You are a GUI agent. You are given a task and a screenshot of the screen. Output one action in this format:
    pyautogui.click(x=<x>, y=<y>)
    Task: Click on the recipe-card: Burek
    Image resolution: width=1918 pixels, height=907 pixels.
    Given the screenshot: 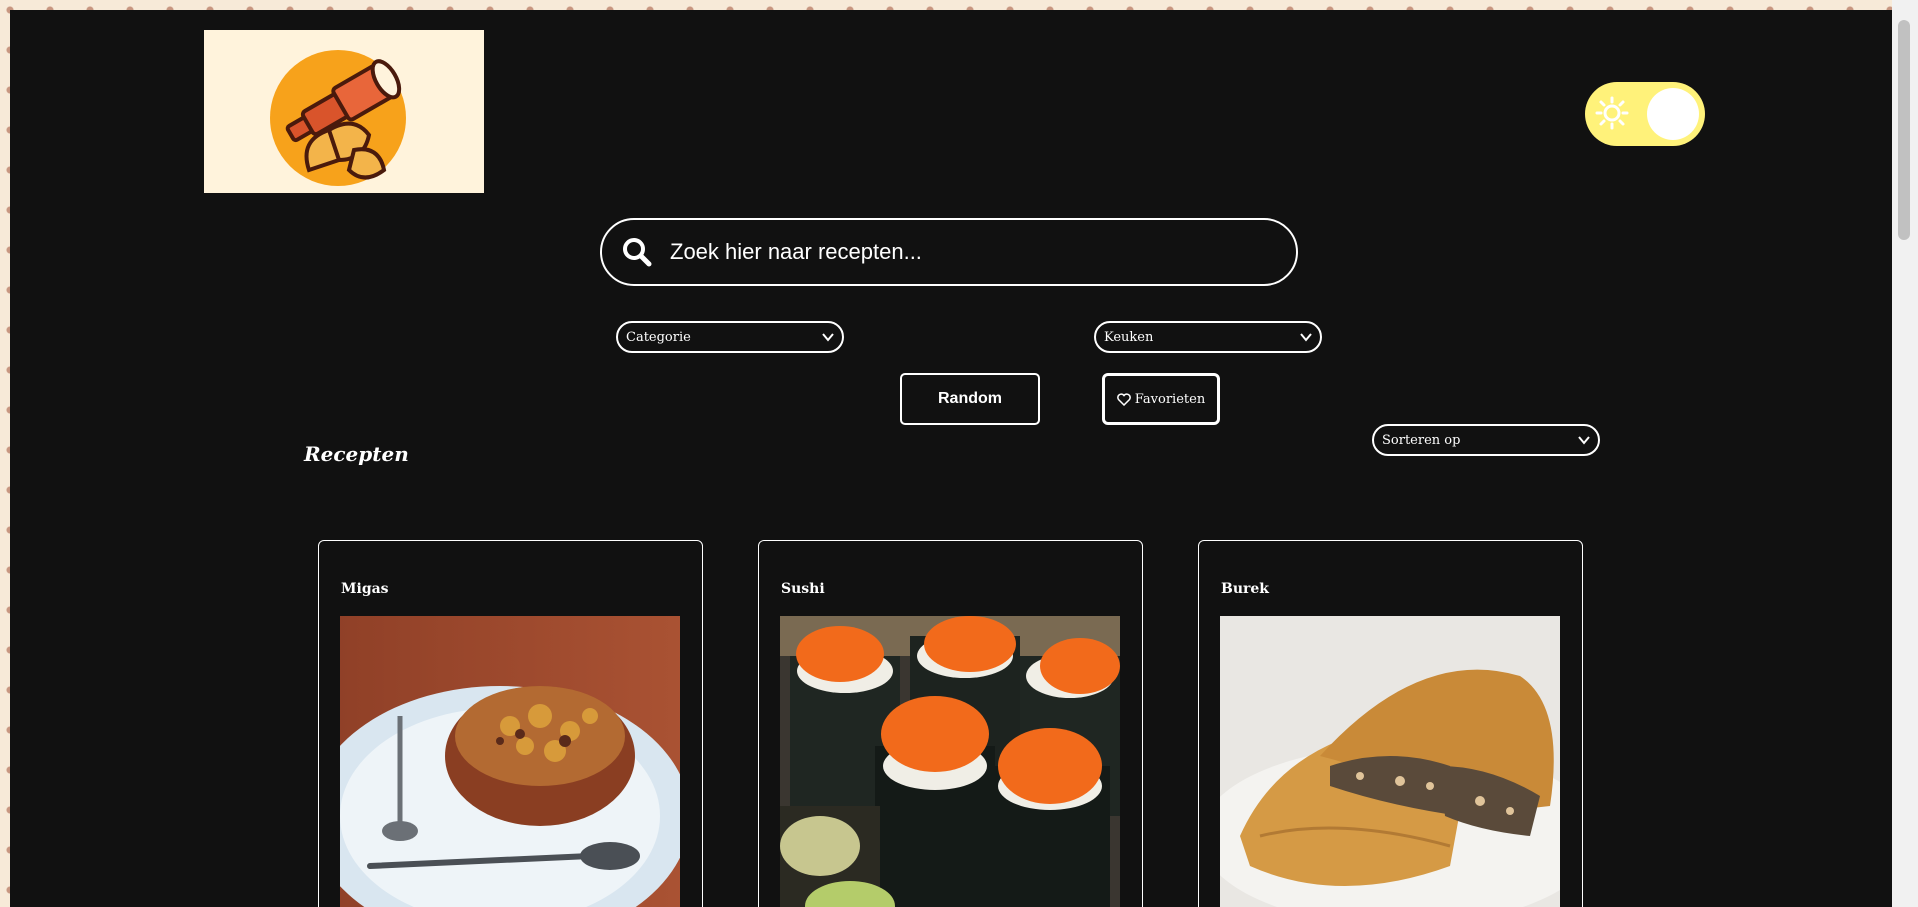 What is the action you would take?
    pyautogui.click(x=1390, y=723)
    